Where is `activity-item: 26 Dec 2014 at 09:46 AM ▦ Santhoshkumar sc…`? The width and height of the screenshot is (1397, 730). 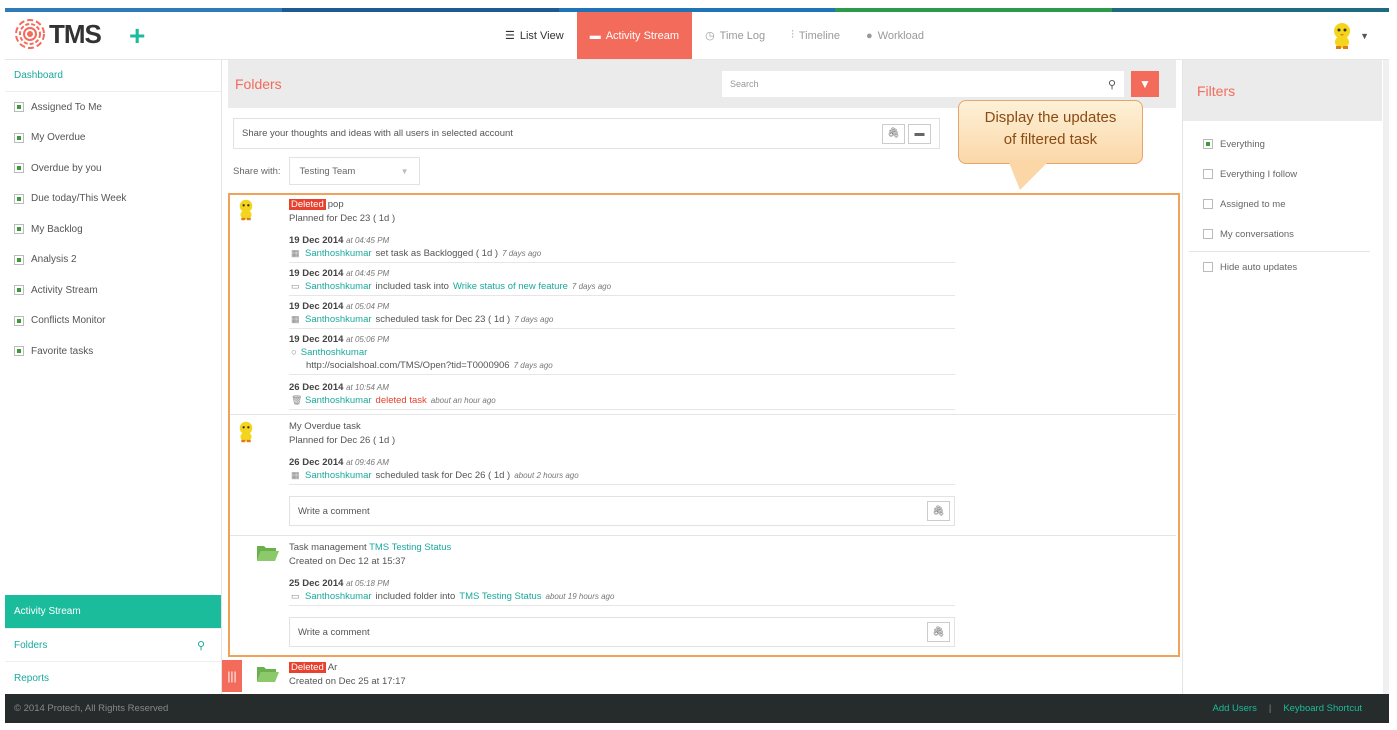
activity-item: 26 Dec 2014 at 09:46 AM ▦ Santhoshkumar sc… is located at coordinates (622, 471).